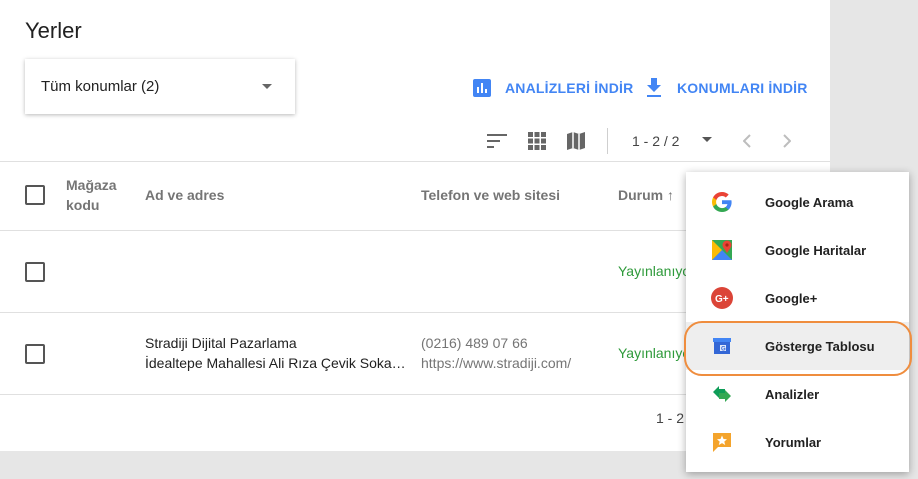  Describe the element at coordinates (91, 195) in the screenshot. I see `column-header-store-code: Mağaza kodu` at that location.